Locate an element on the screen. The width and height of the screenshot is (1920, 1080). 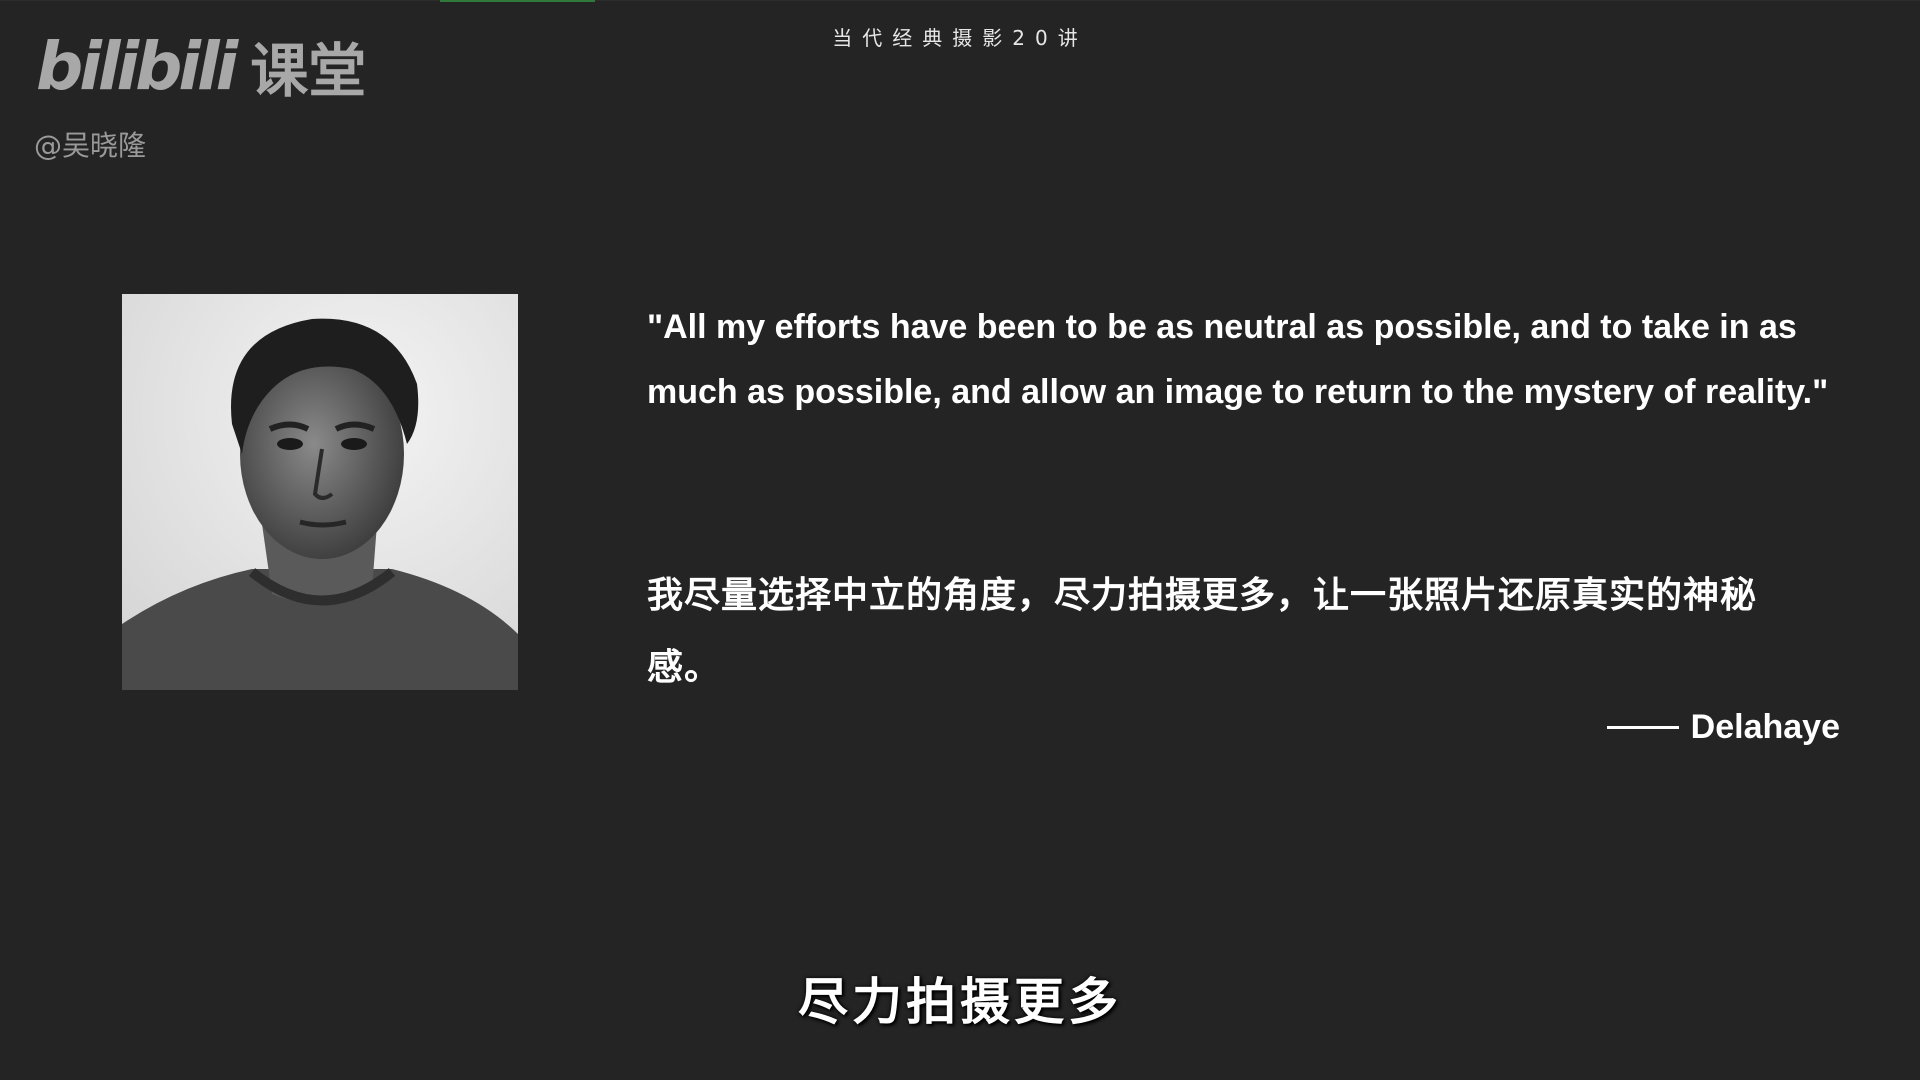
quote-attribution: Delahaye is located at coordinates (1723, 727).